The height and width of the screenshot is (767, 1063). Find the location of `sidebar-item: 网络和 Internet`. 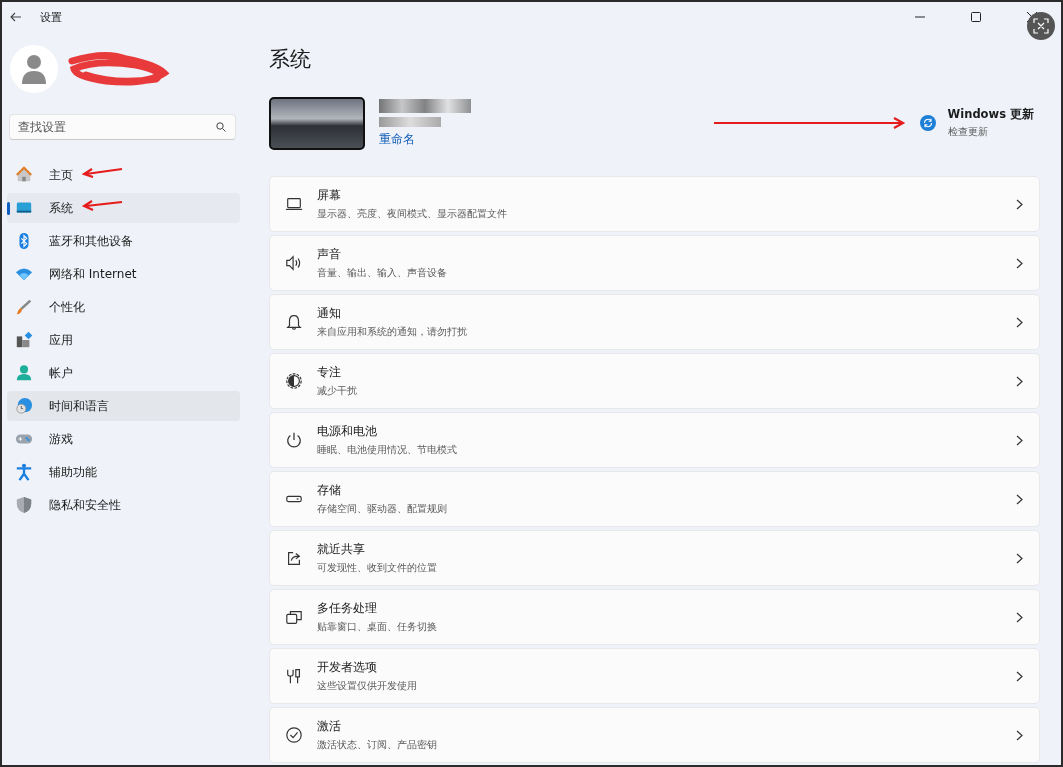

sidebar-item: 网络和 Internet is located at coordinates (123, 274).